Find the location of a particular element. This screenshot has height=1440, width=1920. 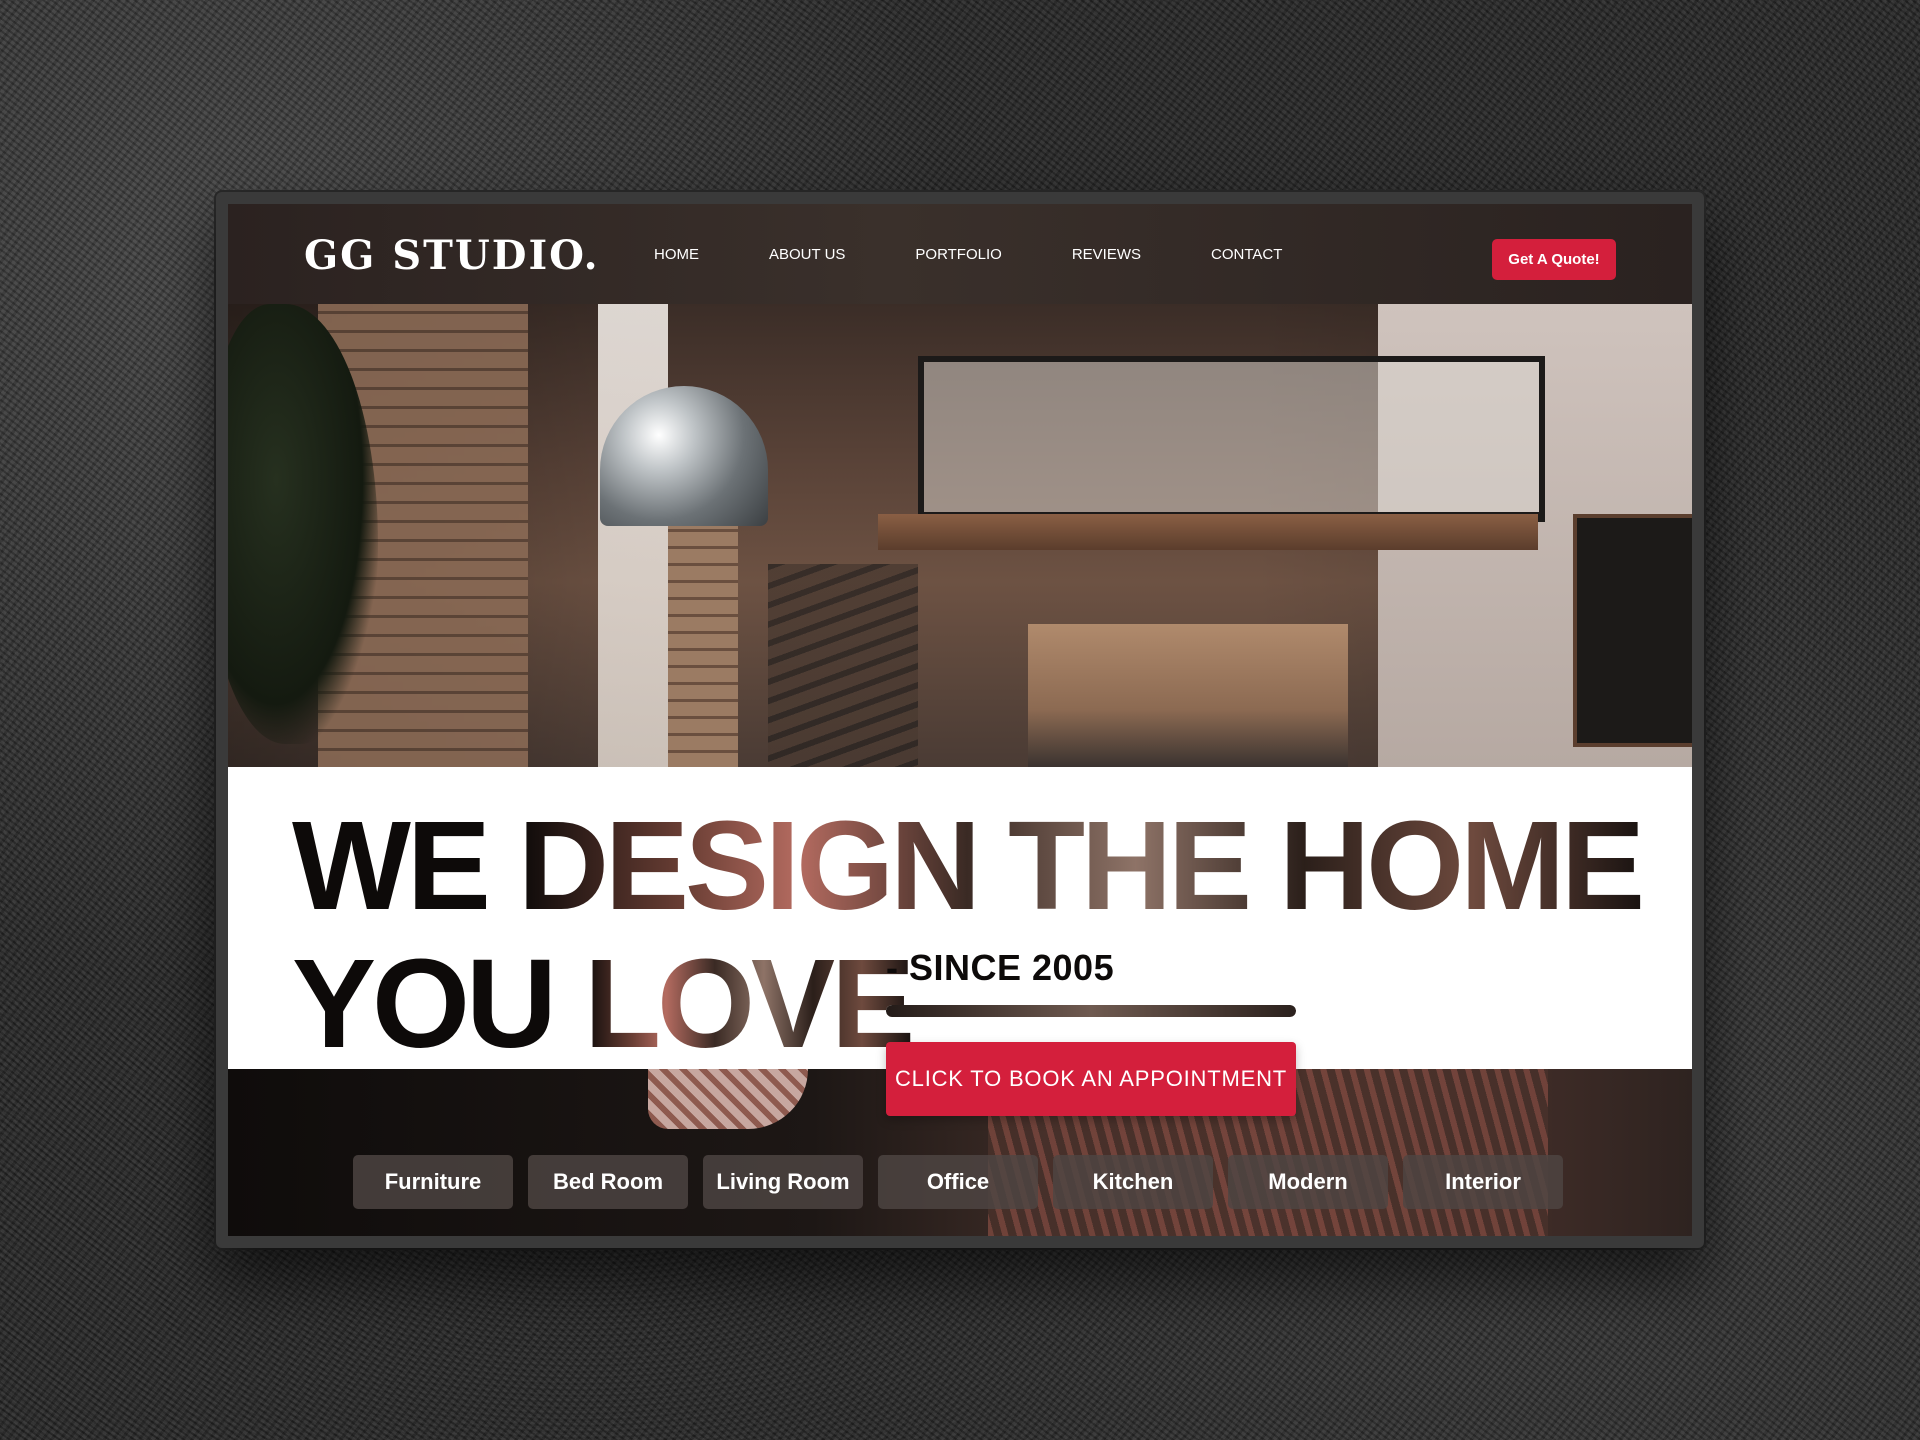

cushion-image is located at coordinates (728, 1099).